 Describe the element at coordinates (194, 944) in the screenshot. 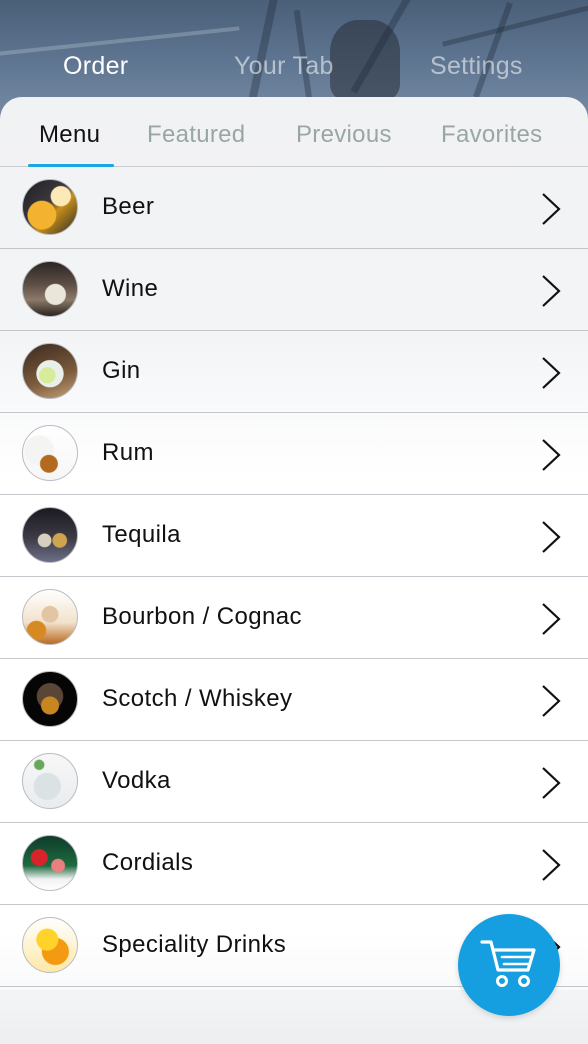

I see `menu-item-label: Speciality Drinks` at that location.